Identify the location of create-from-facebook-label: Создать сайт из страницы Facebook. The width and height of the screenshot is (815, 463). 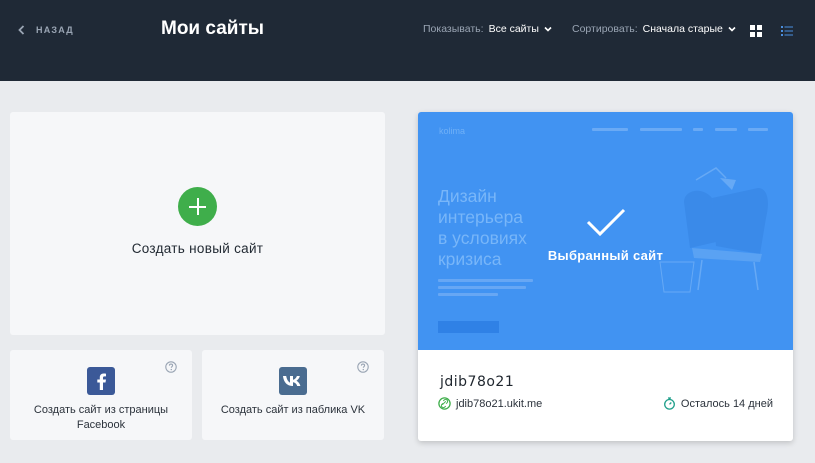
(101, 417).